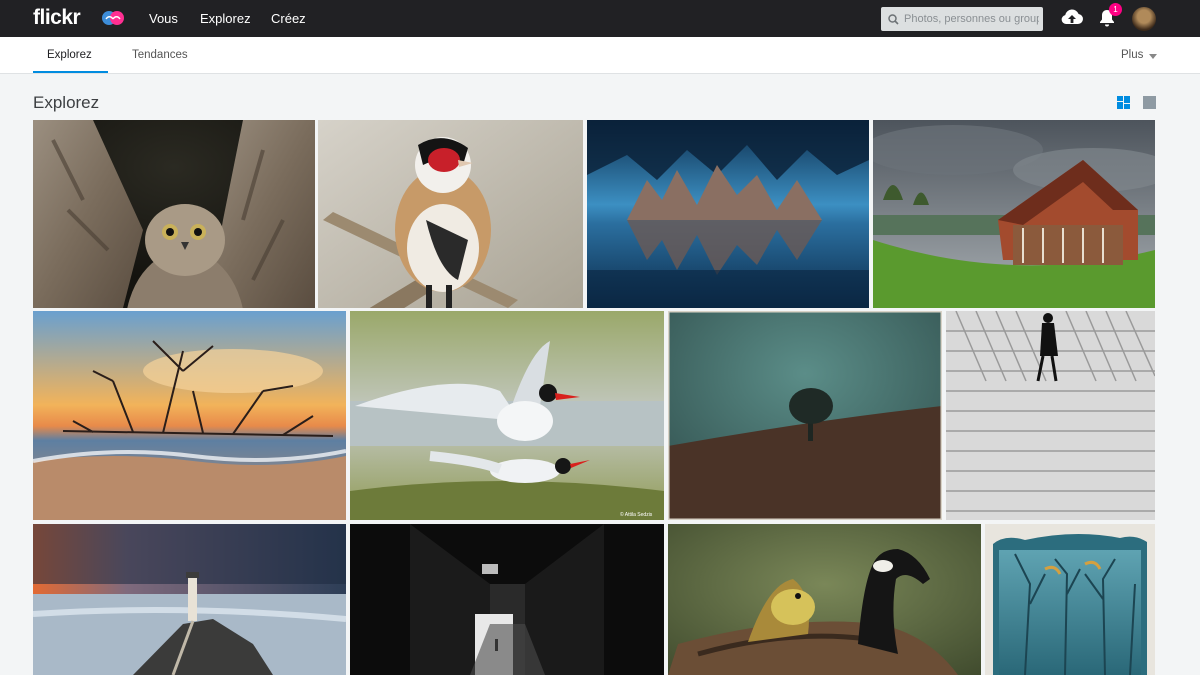 The width and height of the screenshot is (1200, 675). What do you see at coordinates (1123, 102) in the screenshot?
I see `grid-view-icon` at bounding box center [1123, 102].